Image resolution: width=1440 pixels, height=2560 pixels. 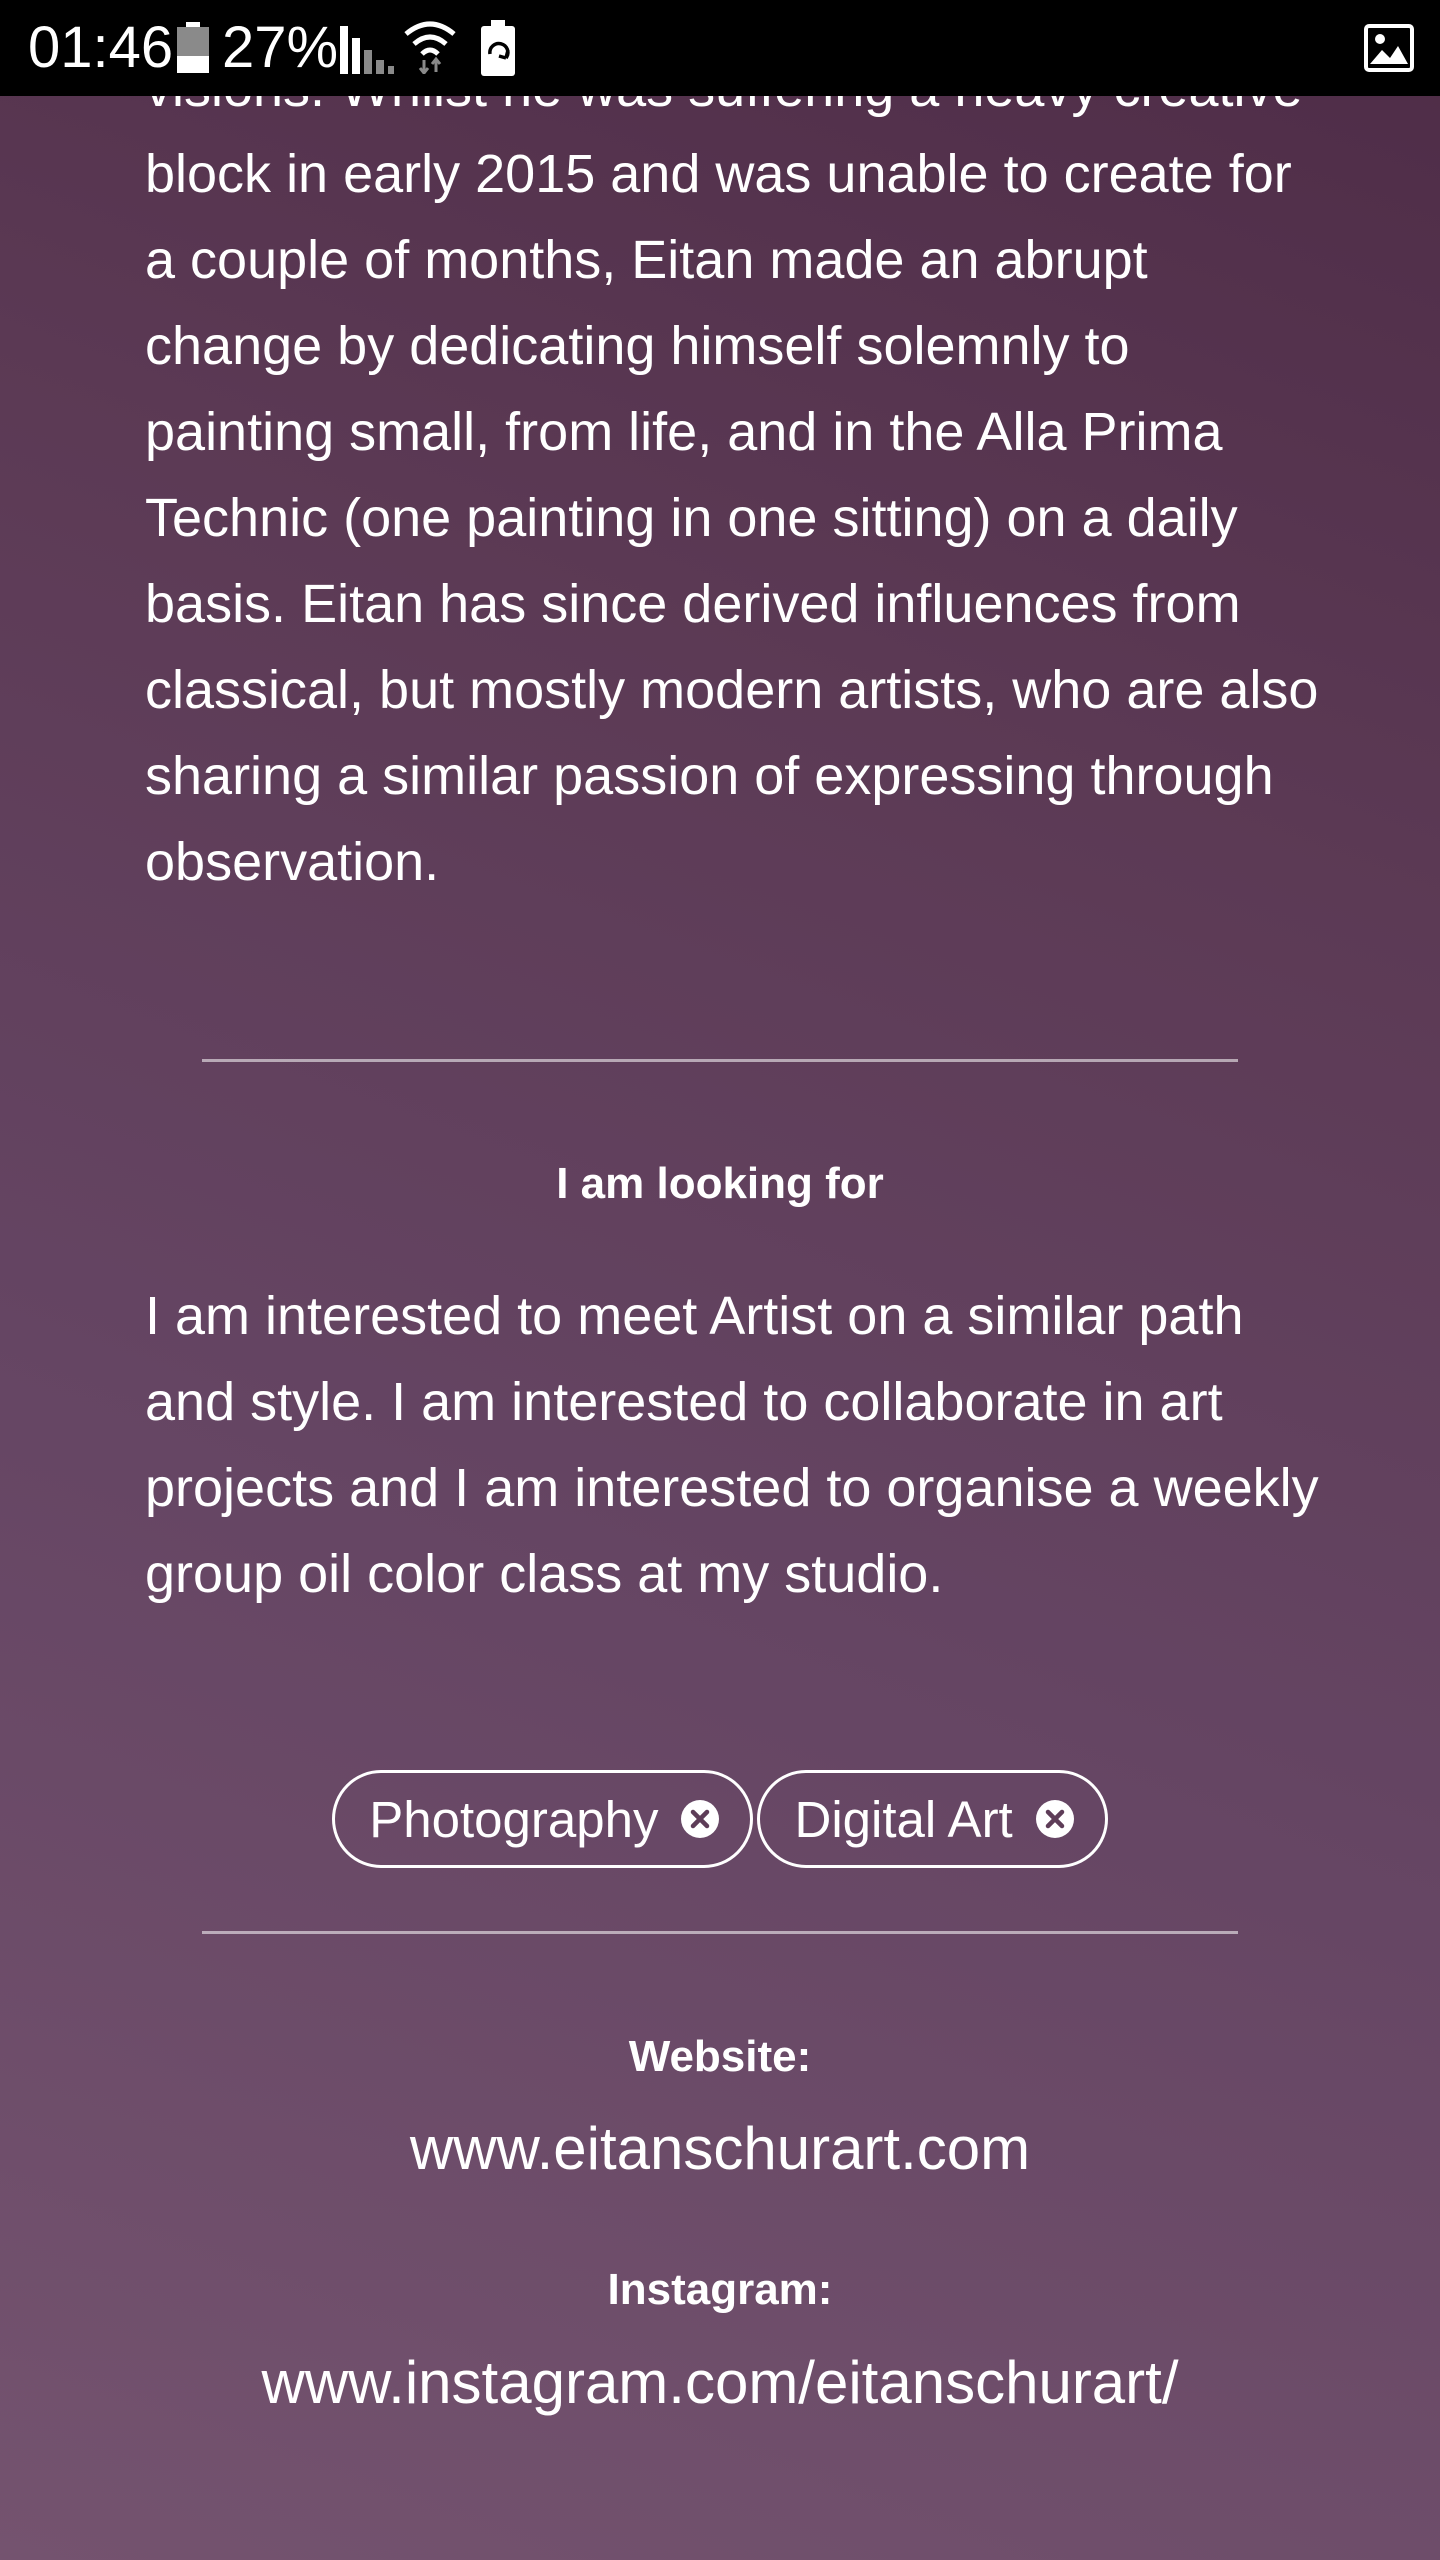 What do you see at coordinates (498, 48) in the screenshot?
I see `battery-saver-icon` at bounding box center [498, 48].